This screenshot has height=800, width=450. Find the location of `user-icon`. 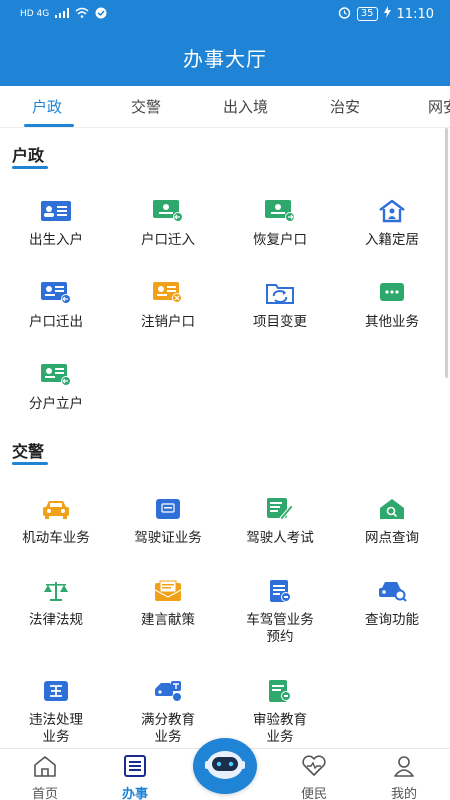

user-icon is located at coordinates (404, 768).